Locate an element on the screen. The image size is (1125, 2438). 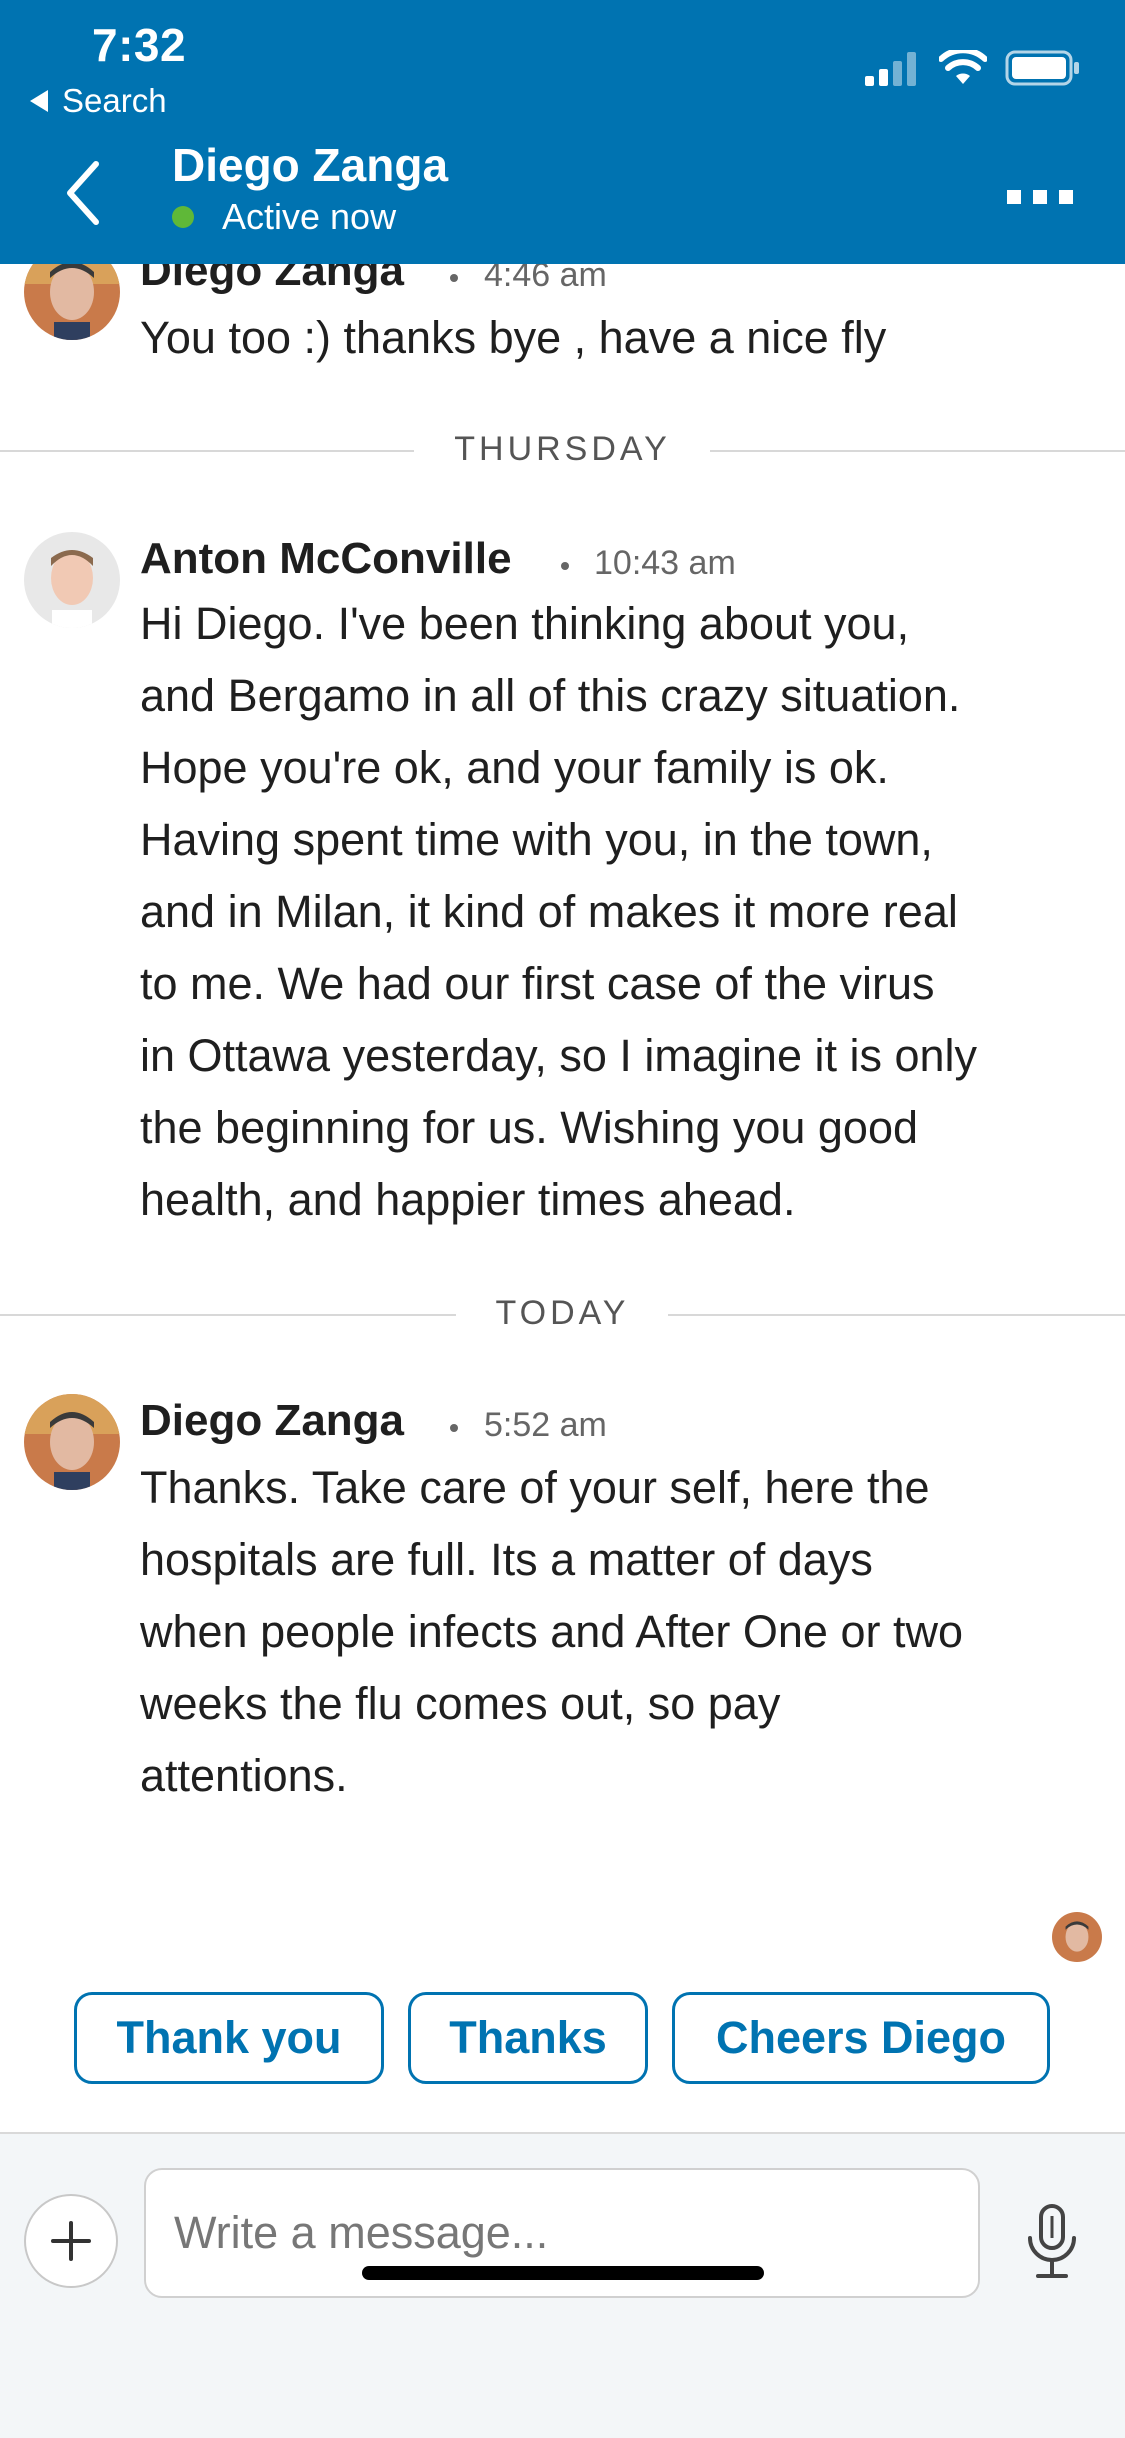
quick-reply-thanks: Thanks is located at coordinates (528, 2038).